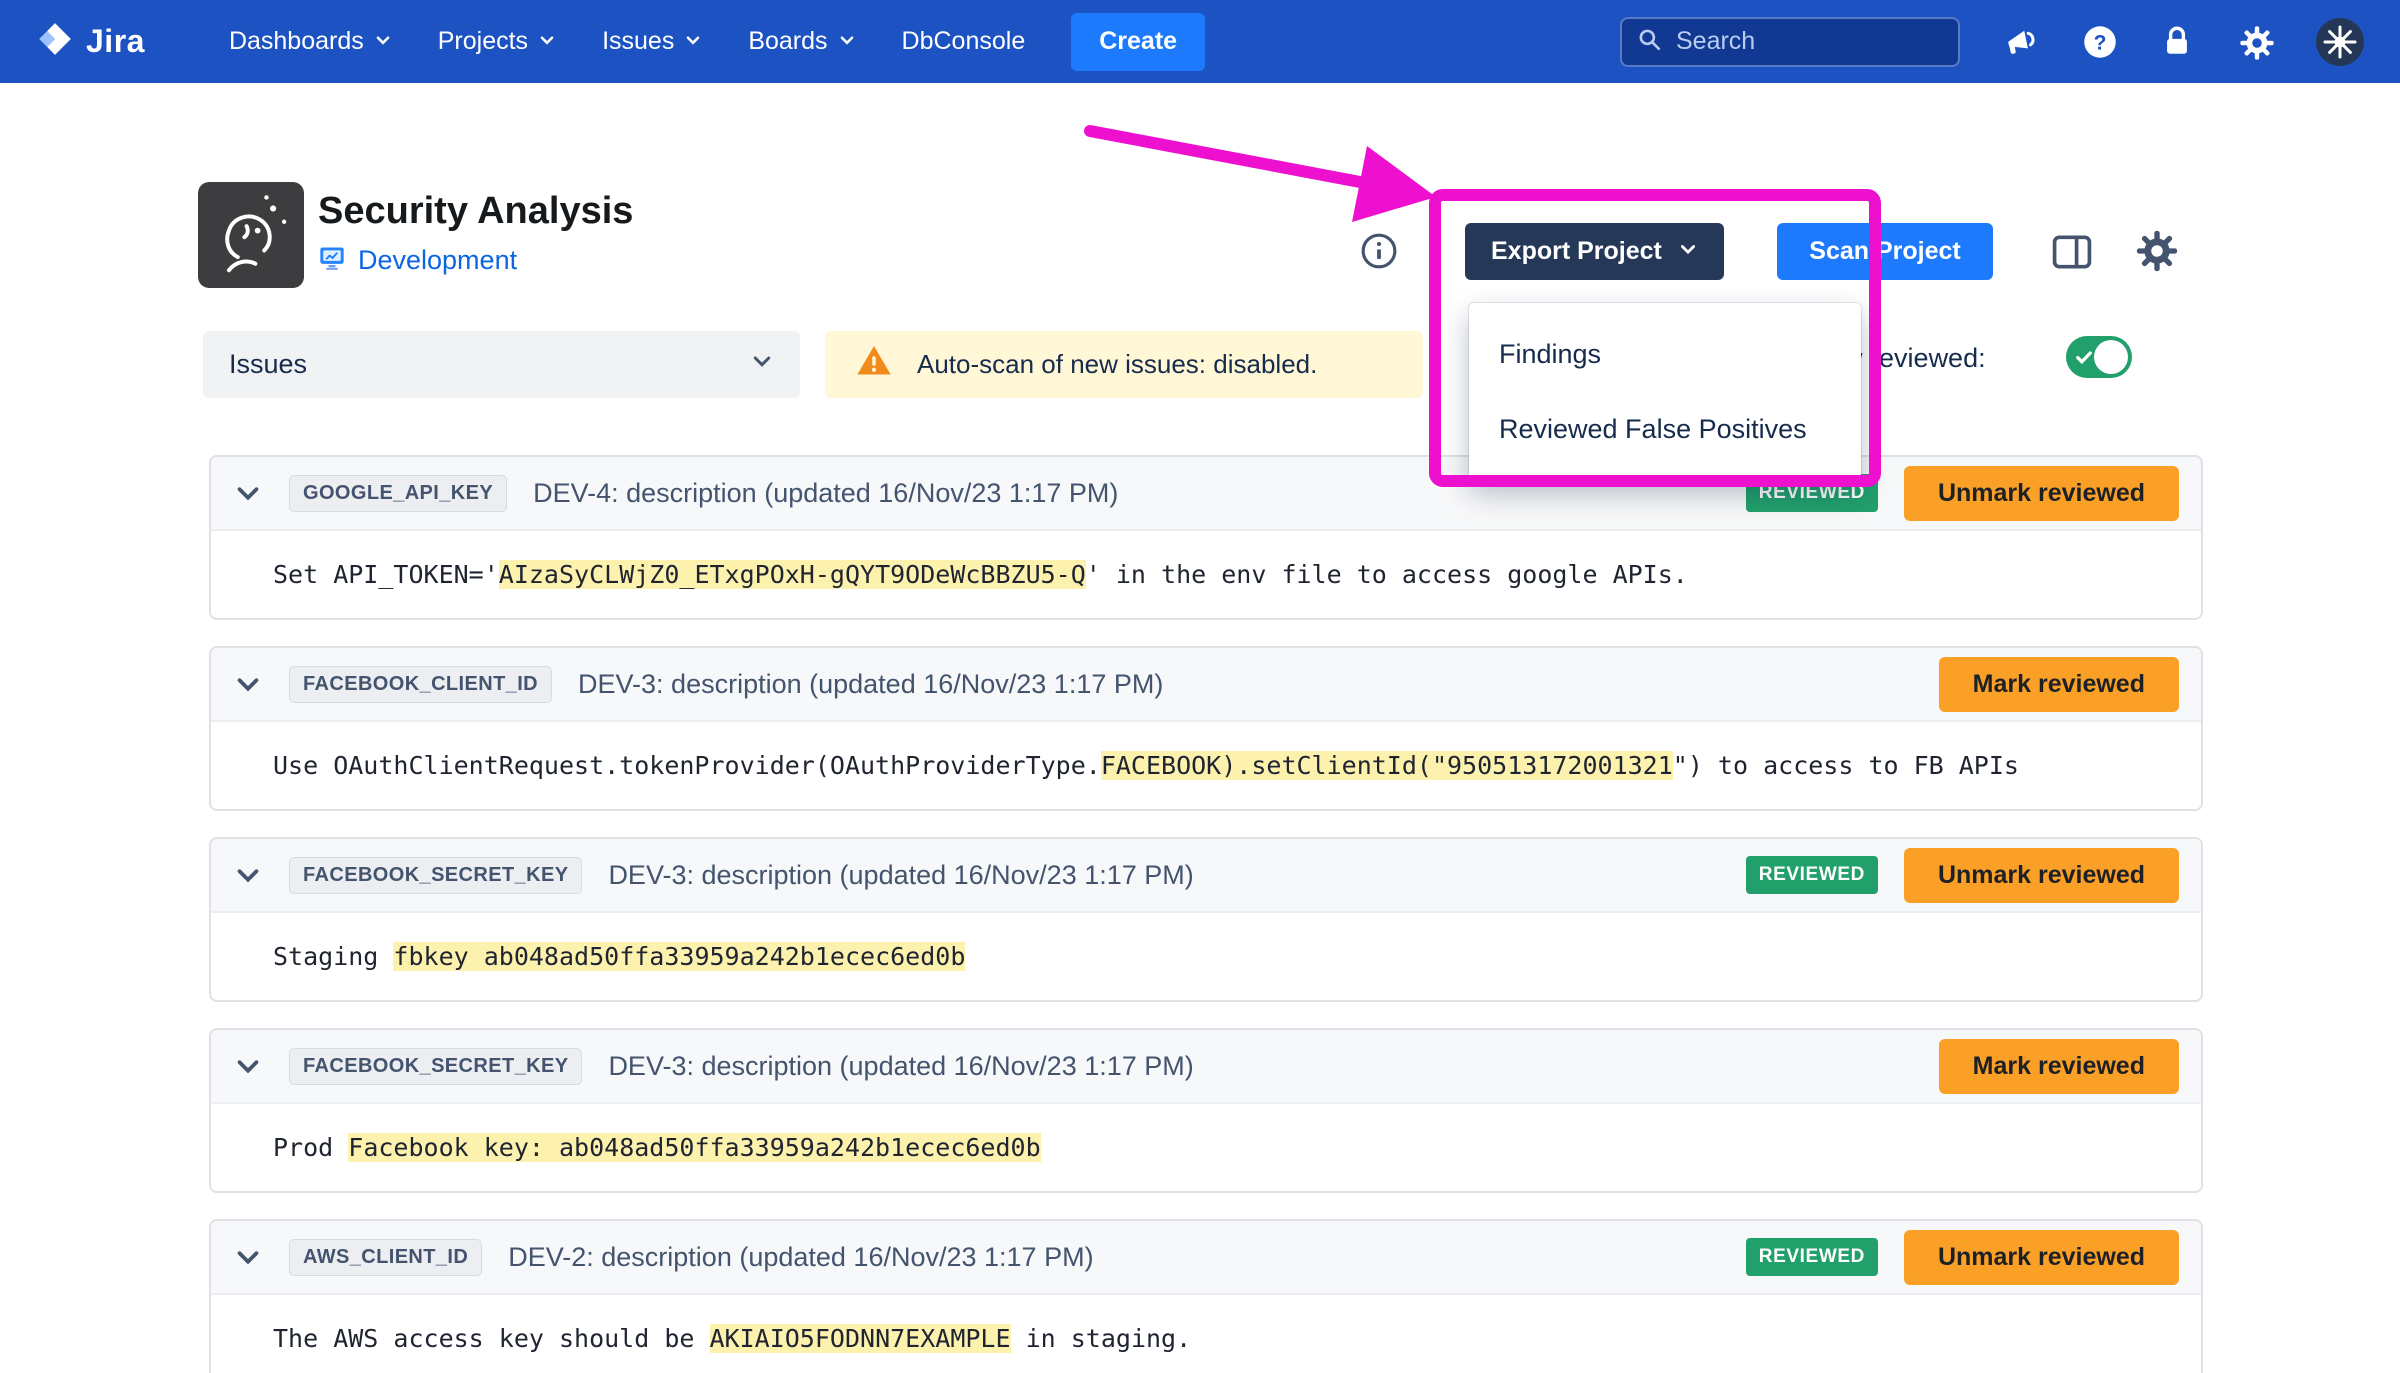 This screenshot has width=2400, height=1373. What do you see at coordinates (2256, 42) in the screenshot?
I see `settings-gear-icon` at bounding box center [2256, 42].